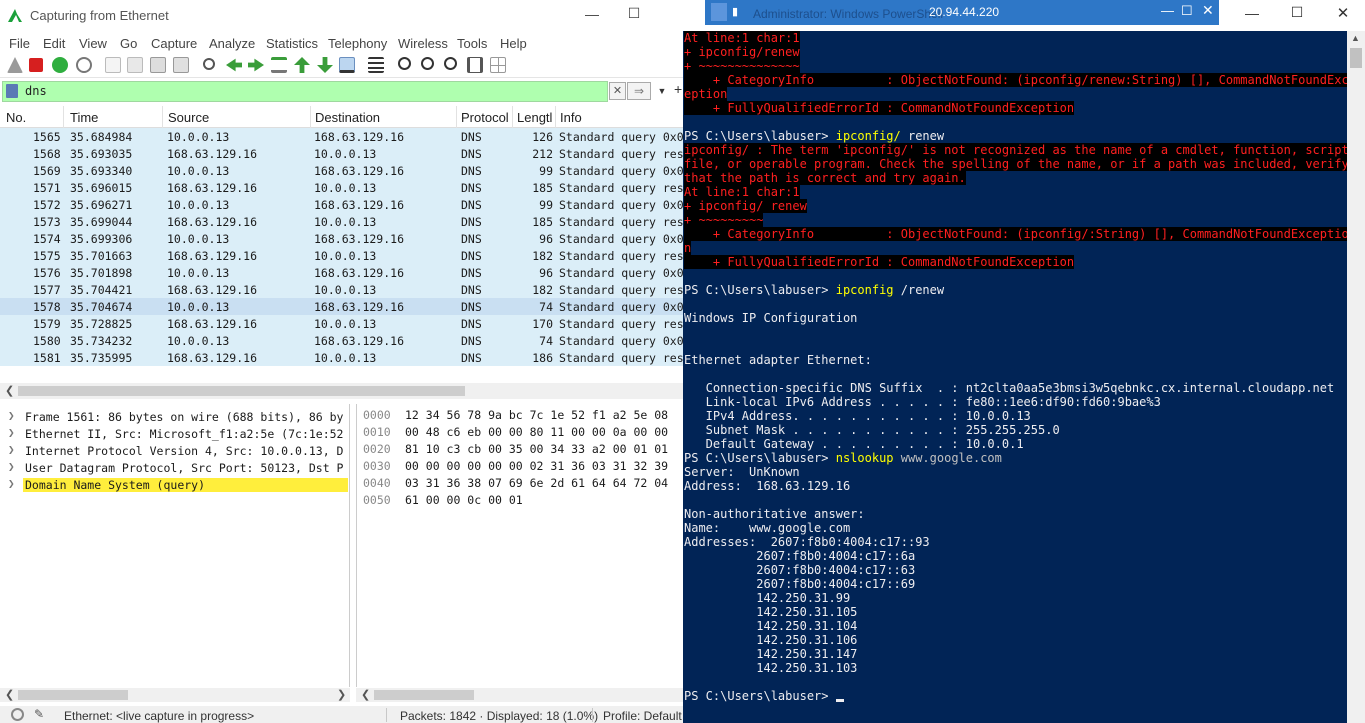 The image size is (1365, 723). I want to click on go-back-icon, so click(234, 65).